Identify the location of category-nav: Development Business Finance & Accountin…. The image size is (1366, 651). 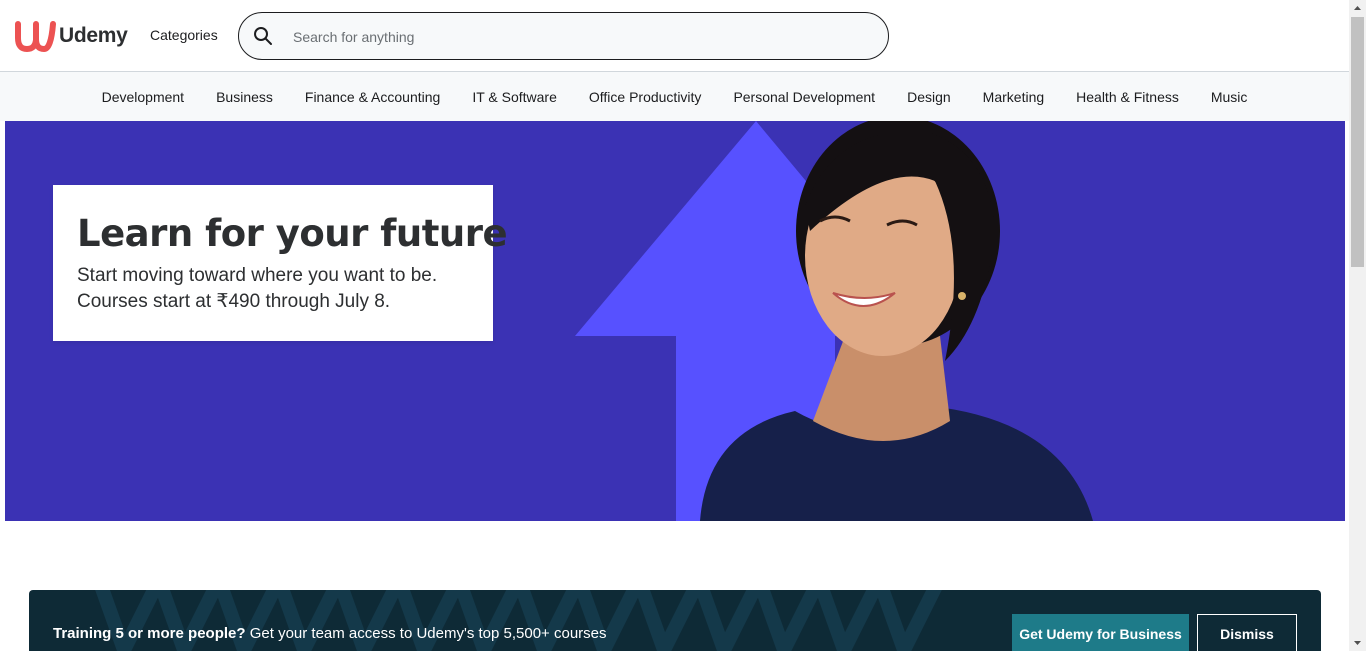
(674, 96).